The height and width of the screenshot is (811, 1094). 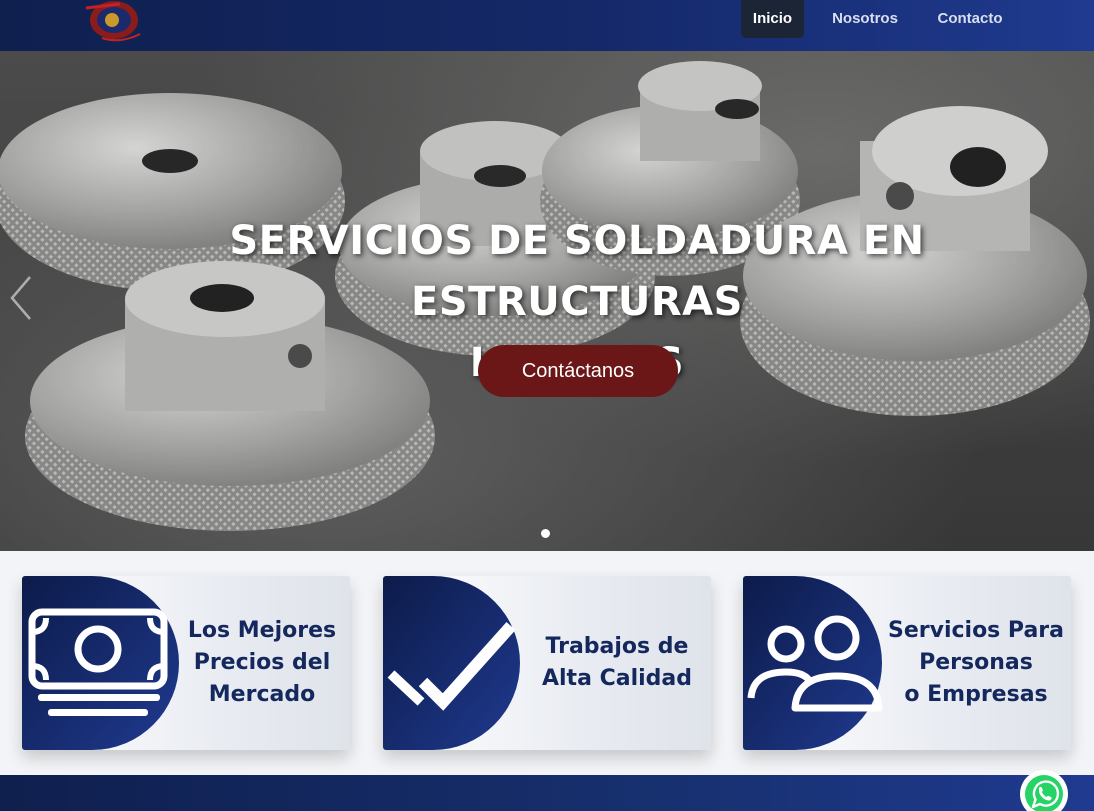 I want to click on feature-label-services: Servicios Para Personas o Empresas, so click(x=976, y=663).